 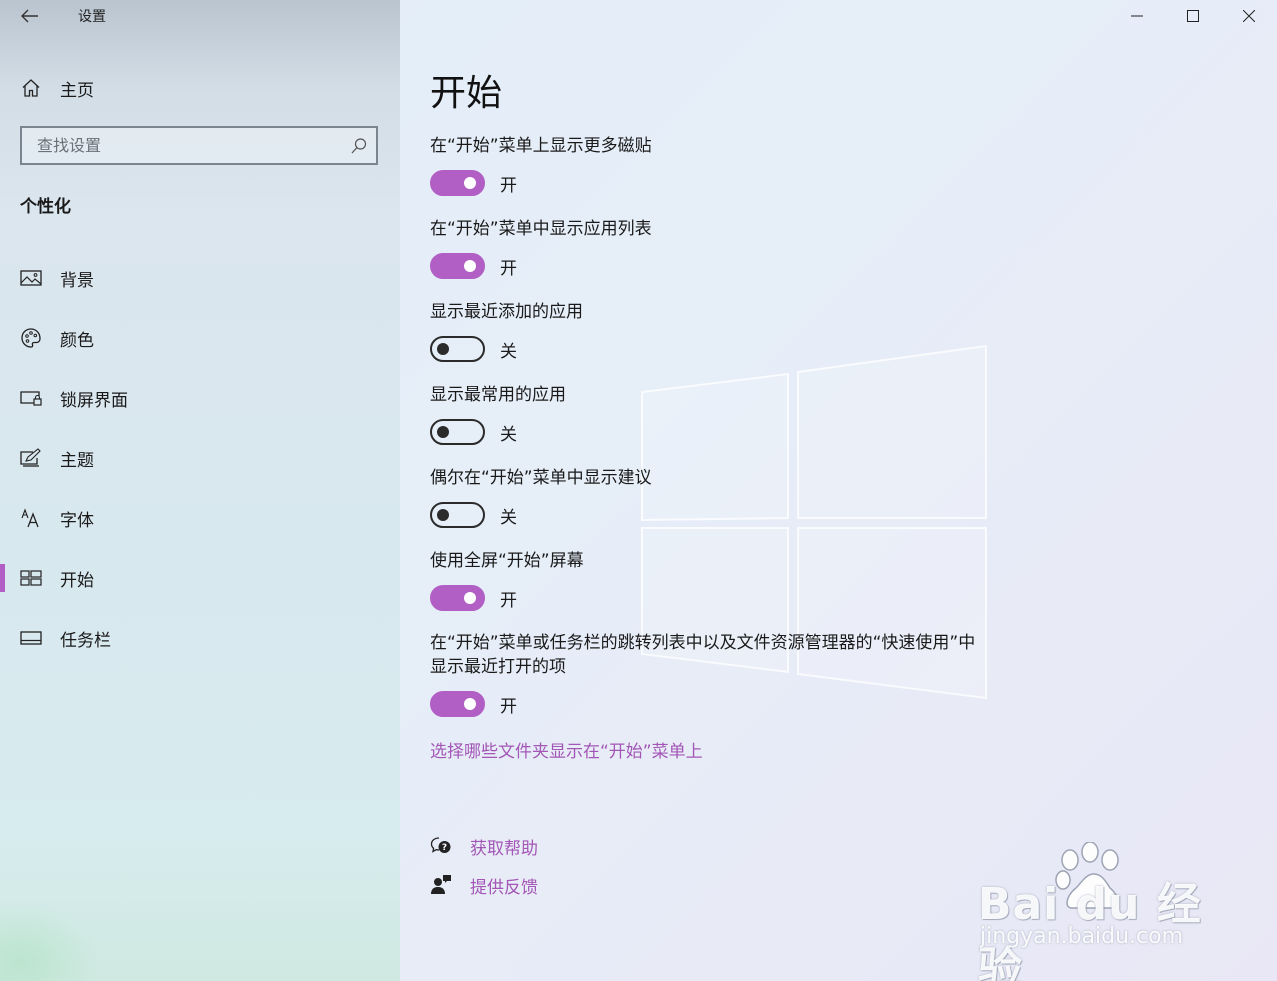 What do you see at coordinates (466, 93) in the screenshot?
I see `page-title: 开始` at bounding box center [466, 93].